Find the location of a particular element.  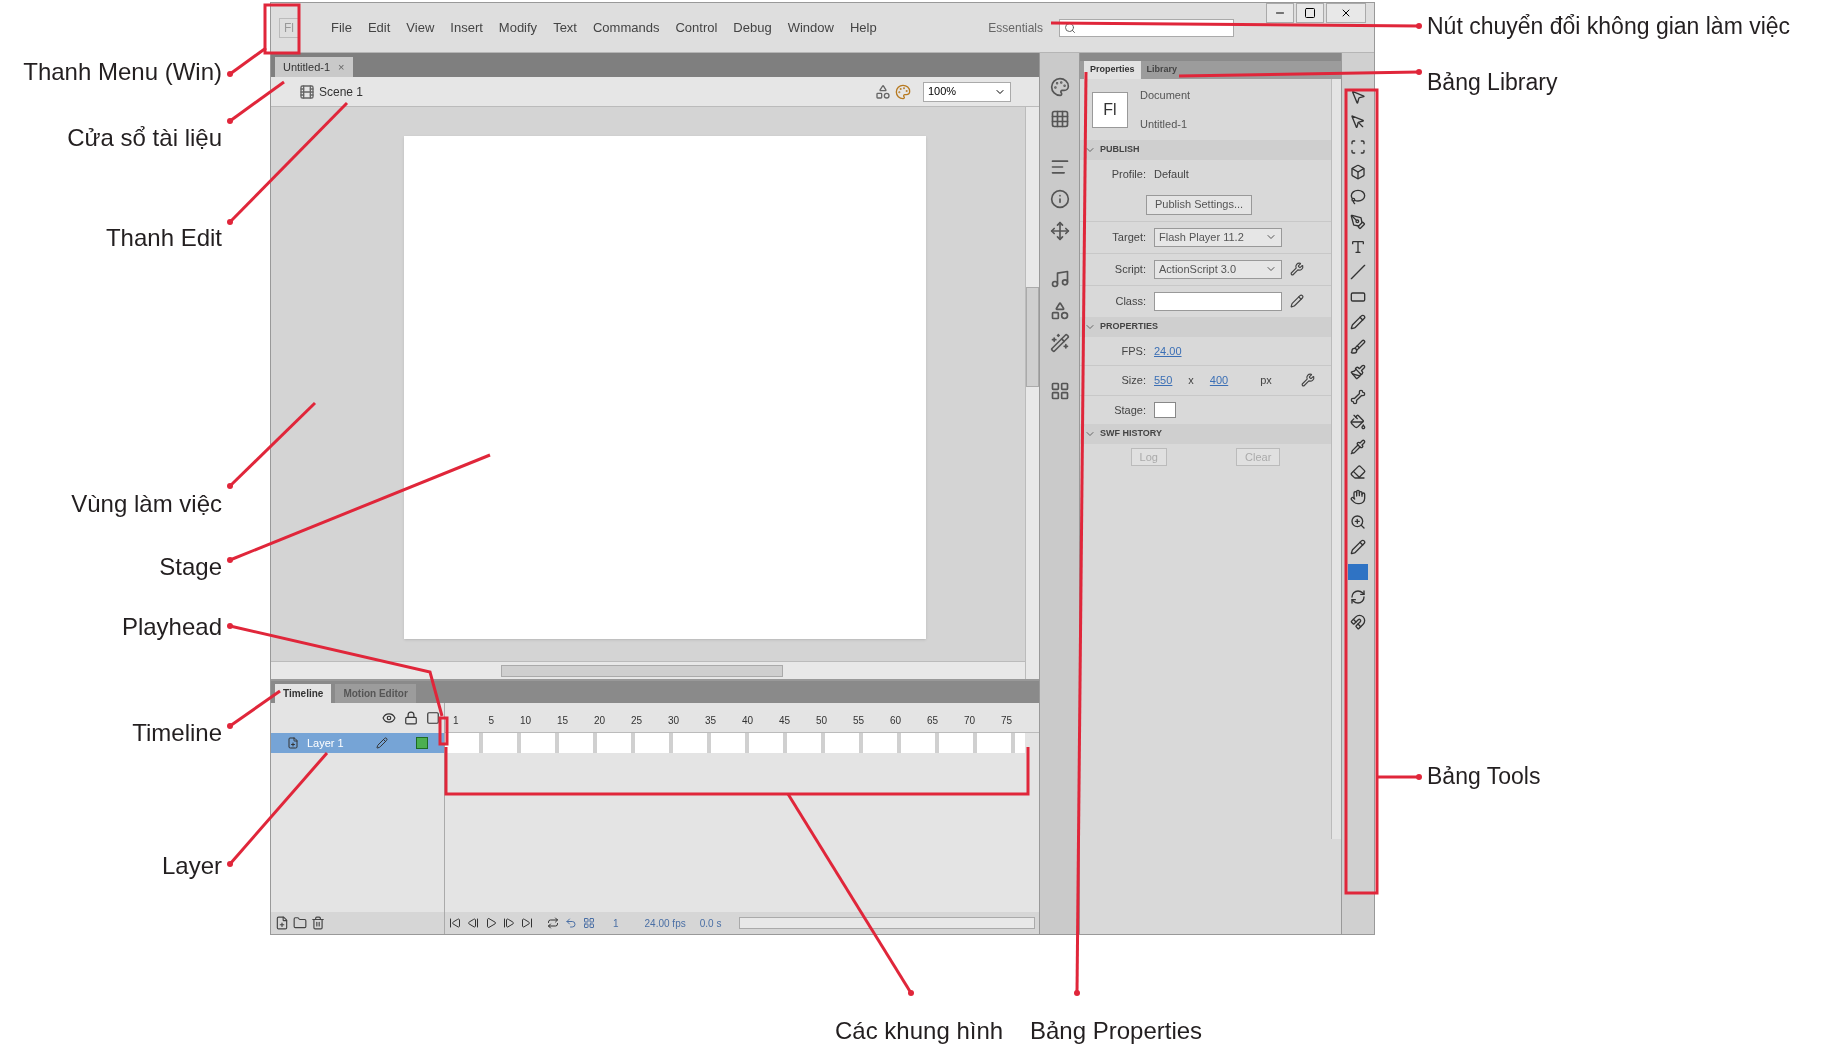

callout-label: Thanh Edit is located at coordinates (163, 238).